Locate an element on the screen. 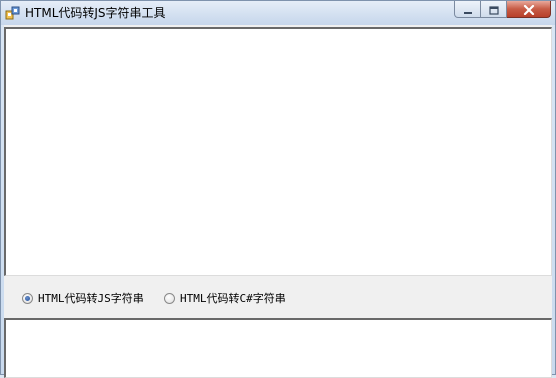  maximize-icon is located at coordinates (493, 9).